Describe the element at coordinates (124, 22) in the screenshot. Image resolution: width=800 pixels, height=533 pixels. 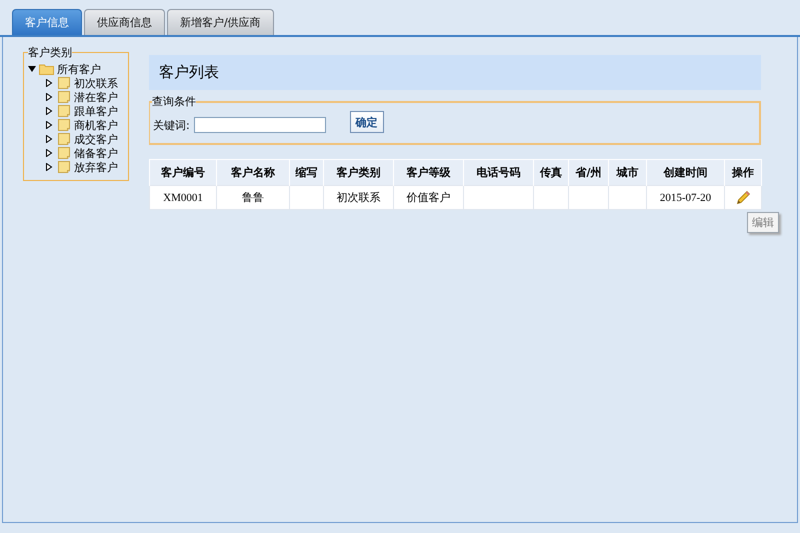
I see `tab: 供应商信息` at that location.